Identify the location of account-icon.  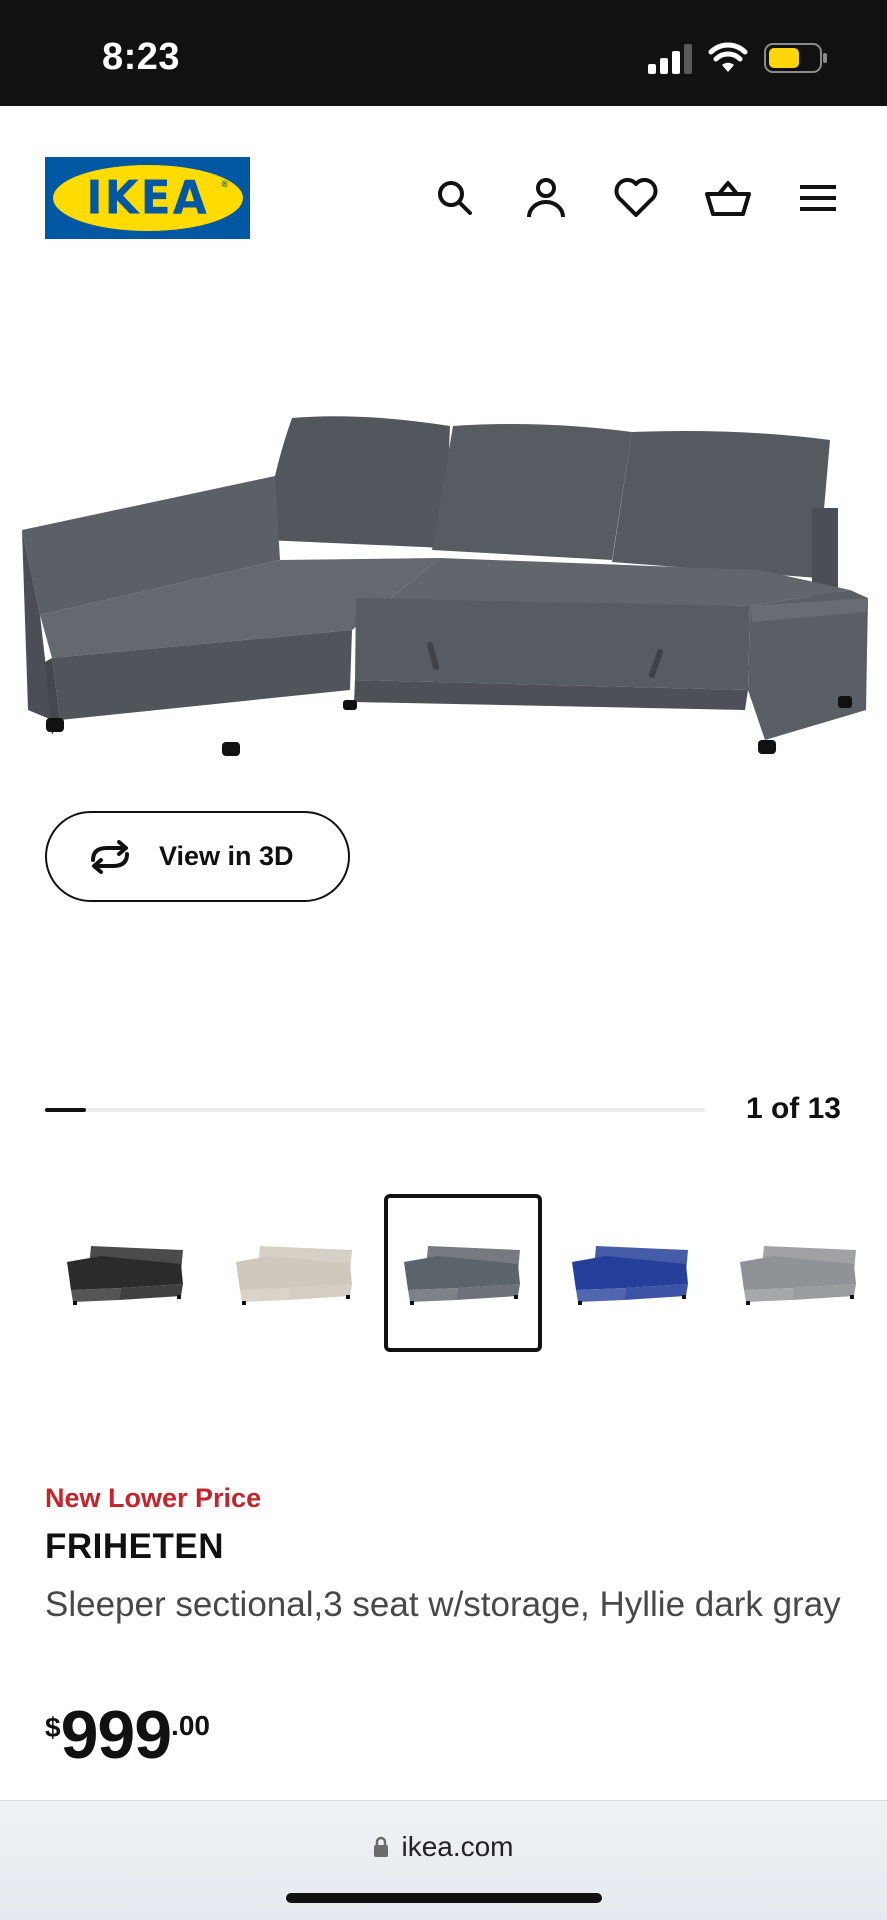
(546, 198).